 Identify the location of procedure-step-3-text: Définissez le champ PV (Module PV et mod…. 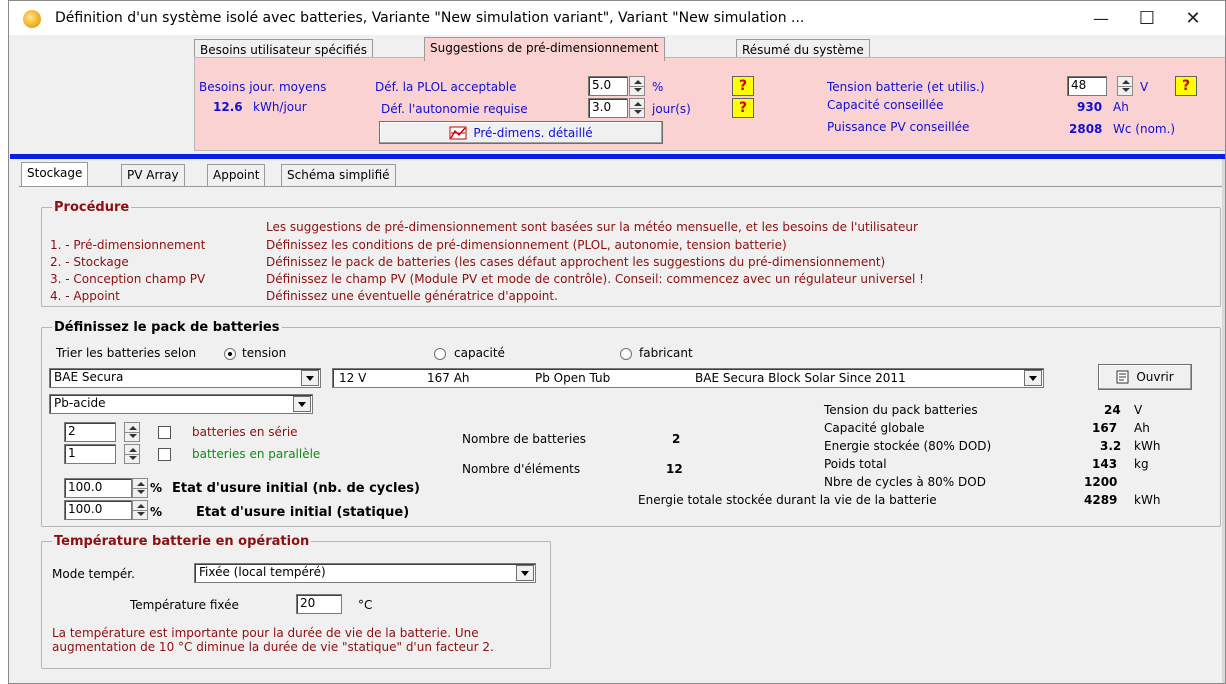
(595, 279).